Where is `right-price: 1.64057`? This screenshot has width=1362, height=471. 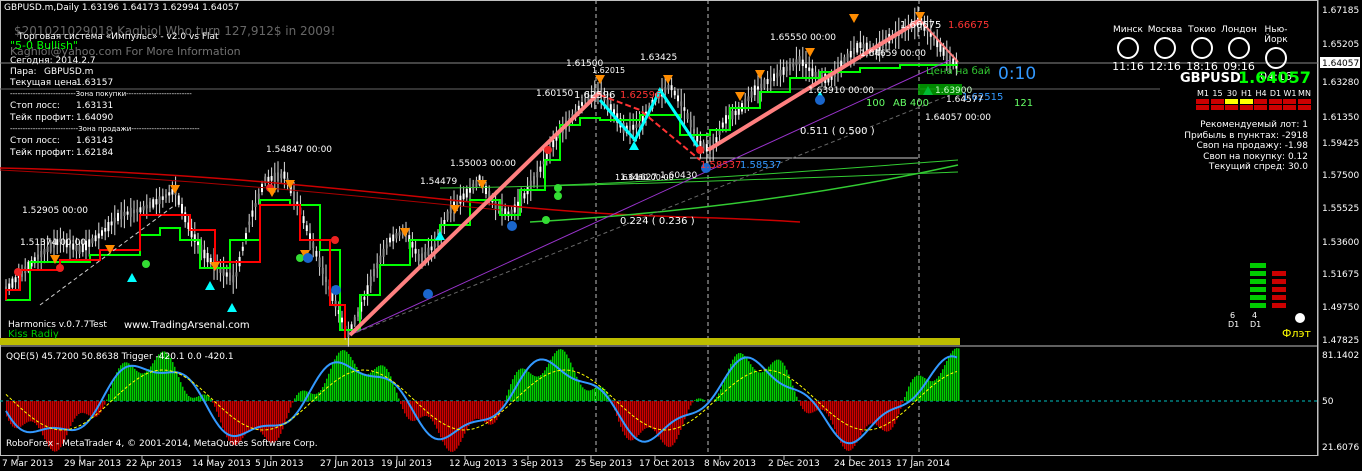
right-price: 1.64057 is located at coordinates (1274, 77).